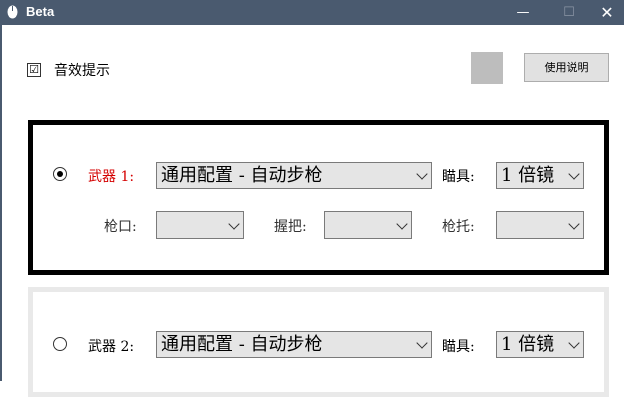 The width and height of the screenshot is (624, 397). What do you see at coordinates (111, 177) in the screenshot?
I see `weapon-1-label: 武器 1:` at bounding box center [111, 177].